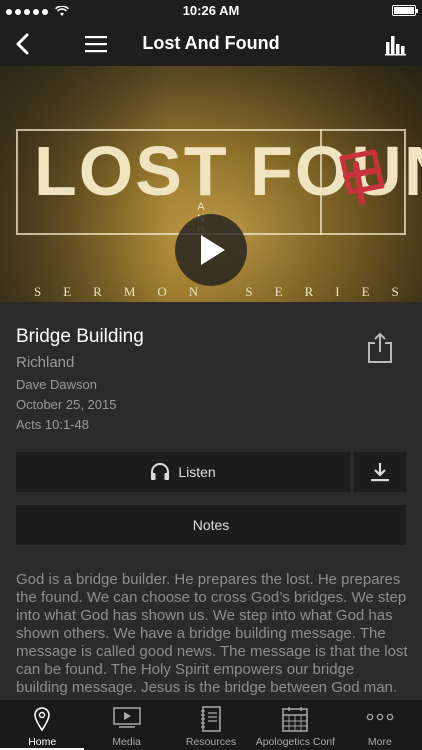  What do you see at coordinates (80, 336) in the screenshot?
I see `sermon-title: Bridge Building` at bounding box center [80, 336].